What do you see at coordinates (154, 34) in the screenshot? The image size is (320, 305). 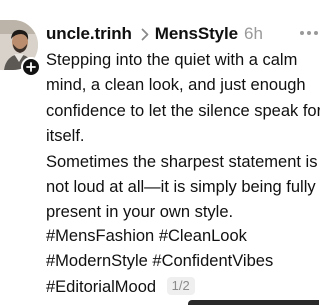 I see `post-header: uncle.trinh MensStyle 6h` at bounding box center [154, 34].